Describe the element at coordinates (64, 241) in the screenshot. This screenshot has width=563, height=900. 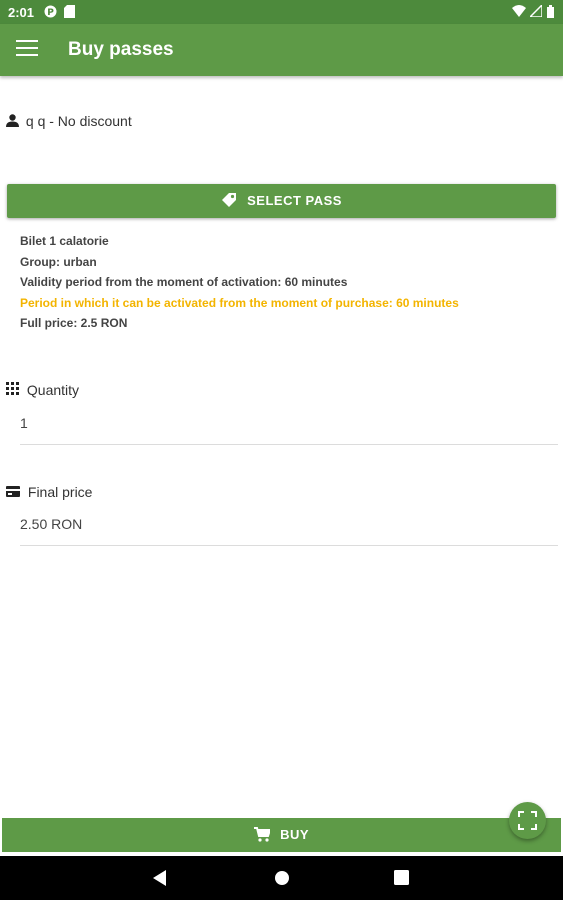
I see `pass-name: Bilet 1 calatorie` at that location.